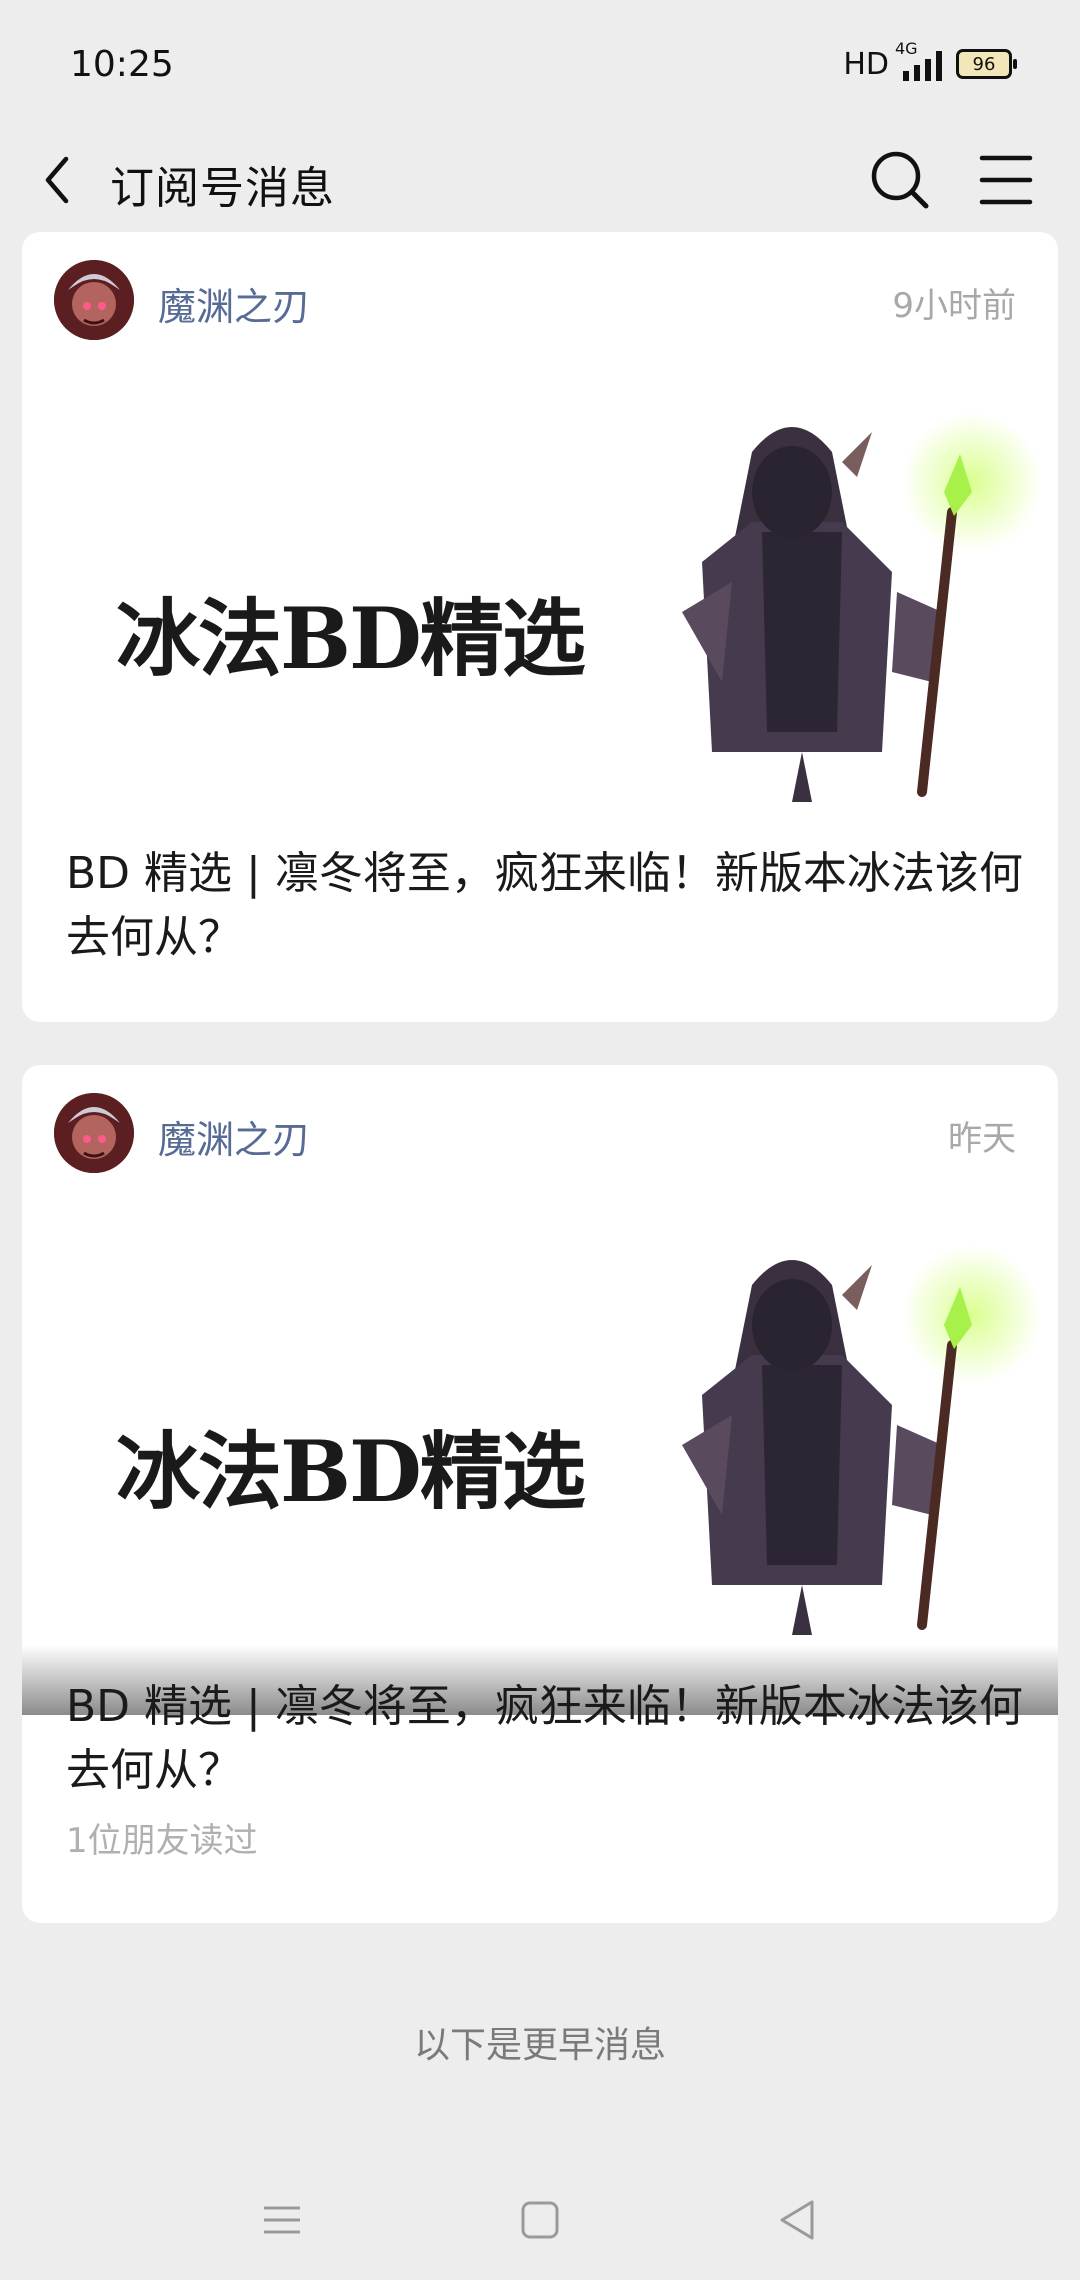 This screenshot has height=2280, width=1080. Describe the element at coordinates (540, 65) in the screenshot. I see `status-bar: 10:25 HD 4G 96` at that location.